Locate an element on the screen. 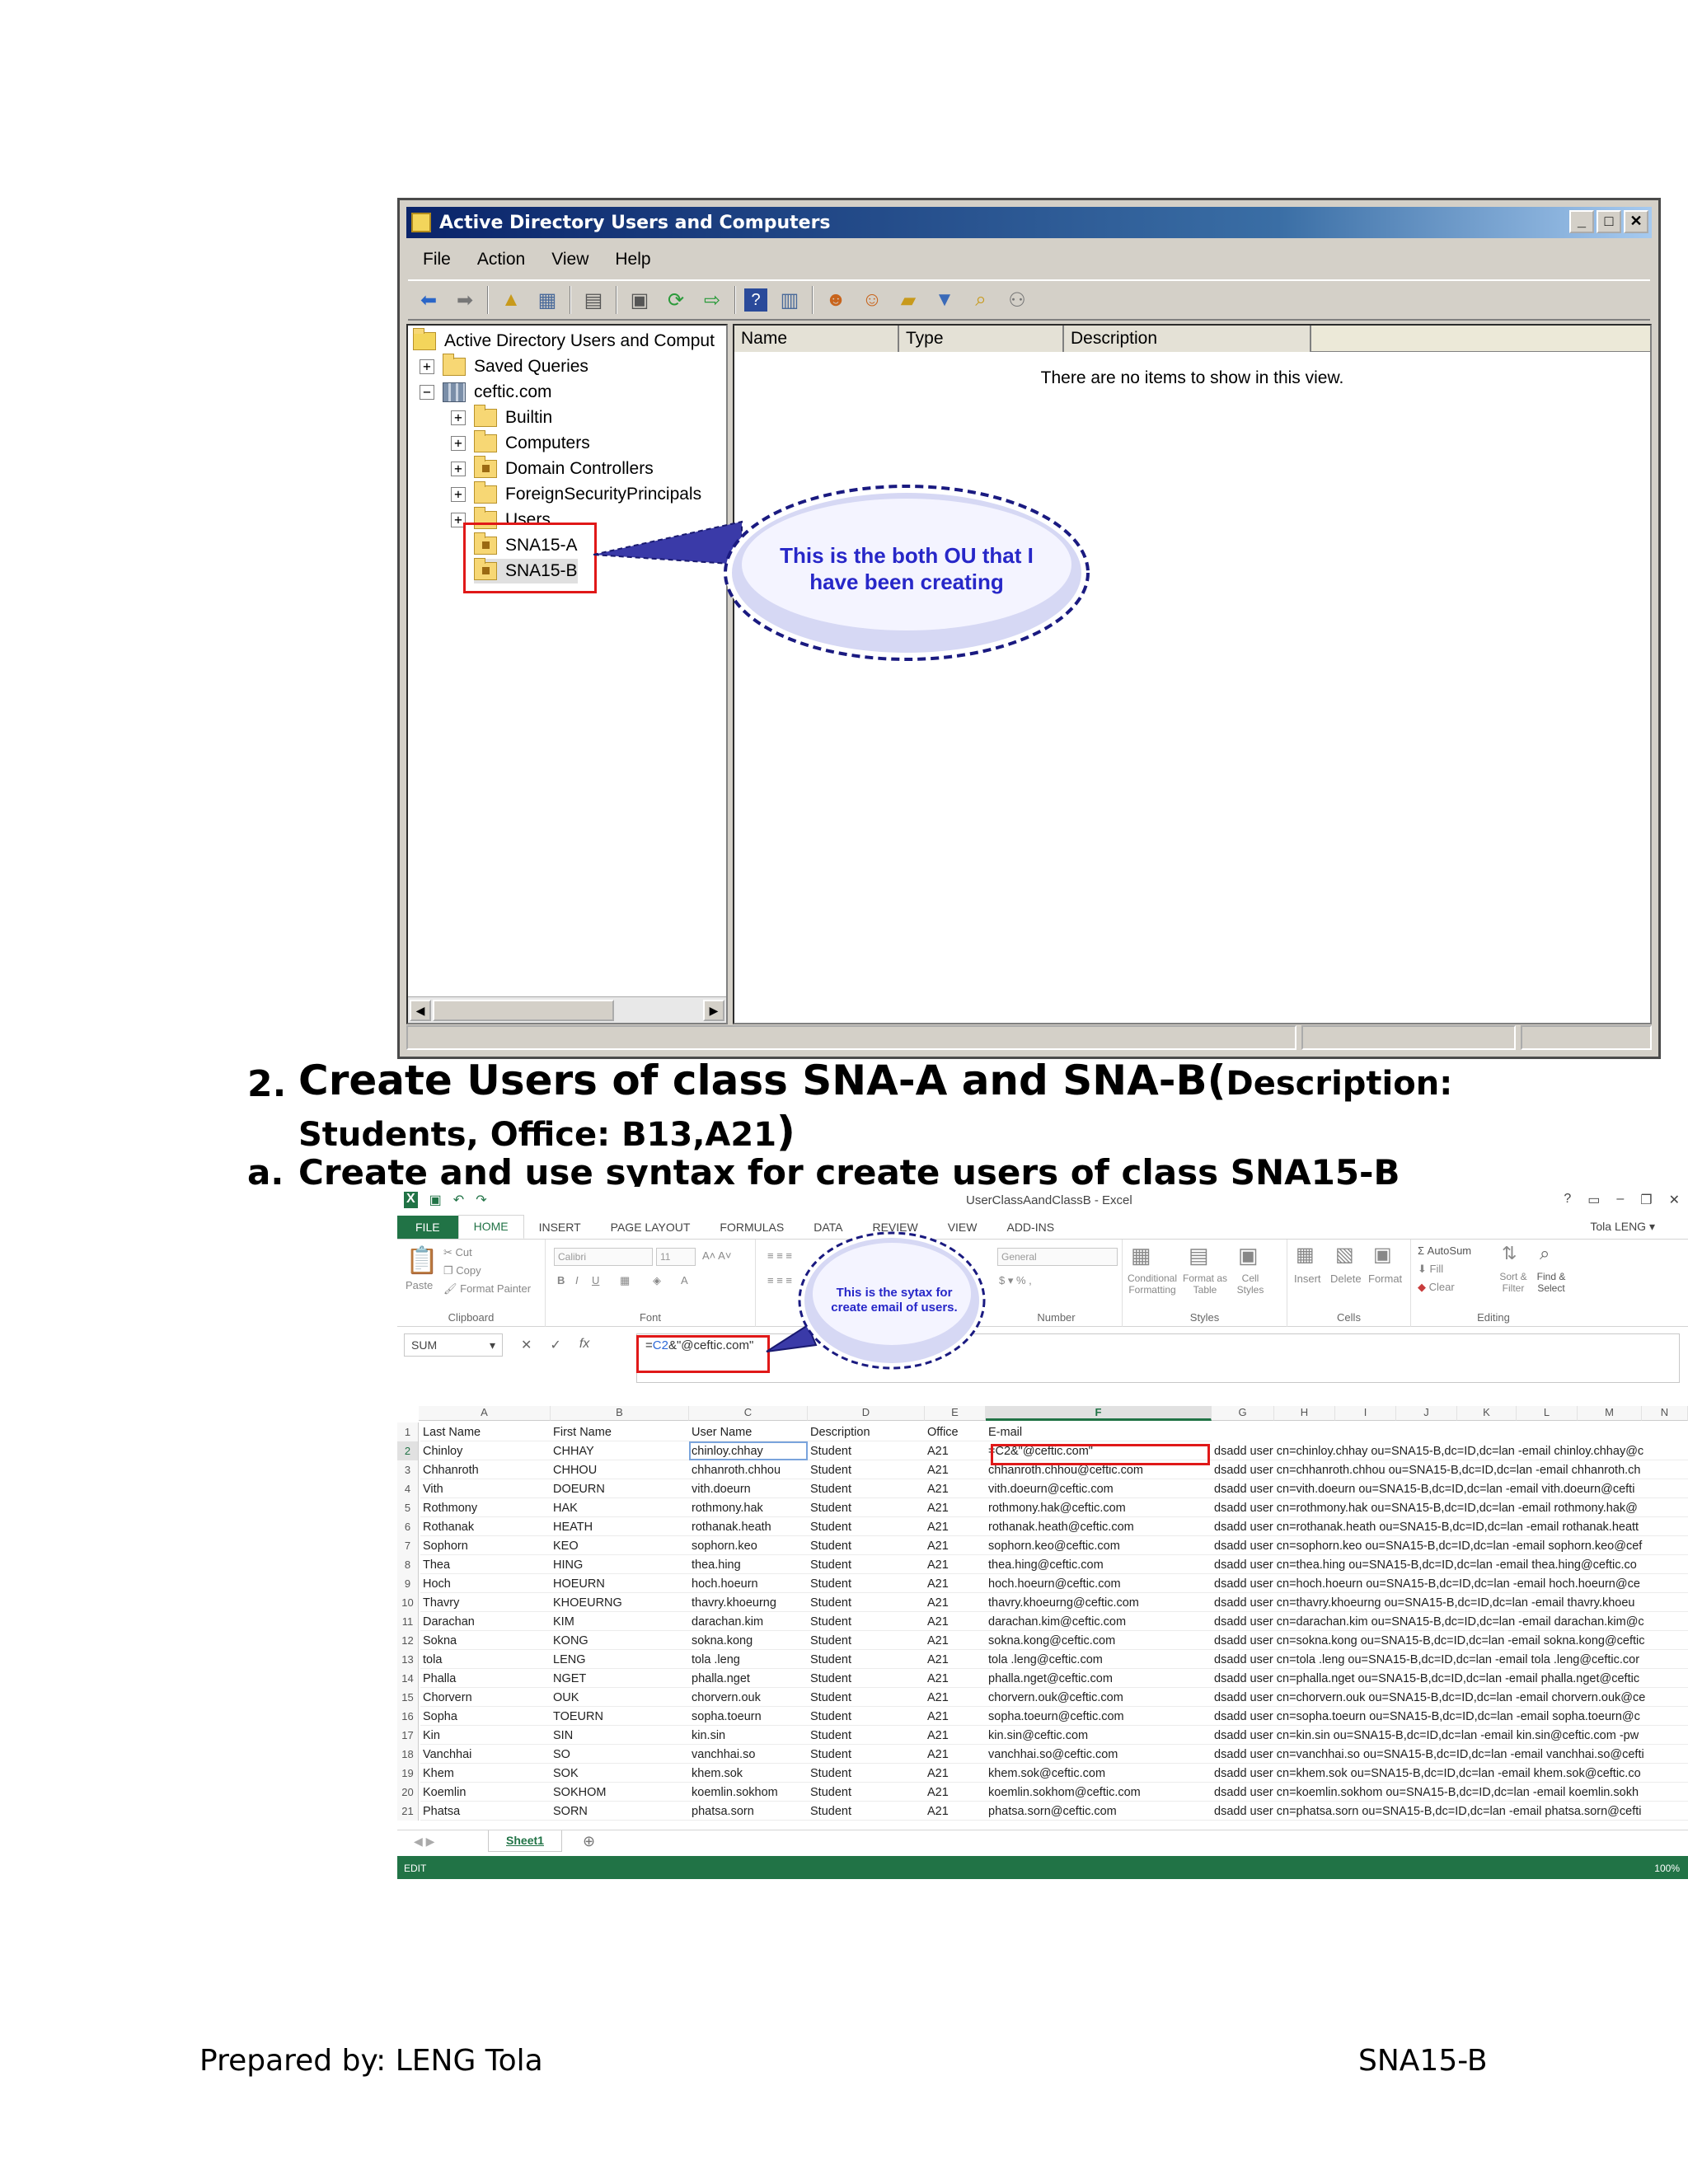  table-cell: SO is located at coordinates (620, 1754).